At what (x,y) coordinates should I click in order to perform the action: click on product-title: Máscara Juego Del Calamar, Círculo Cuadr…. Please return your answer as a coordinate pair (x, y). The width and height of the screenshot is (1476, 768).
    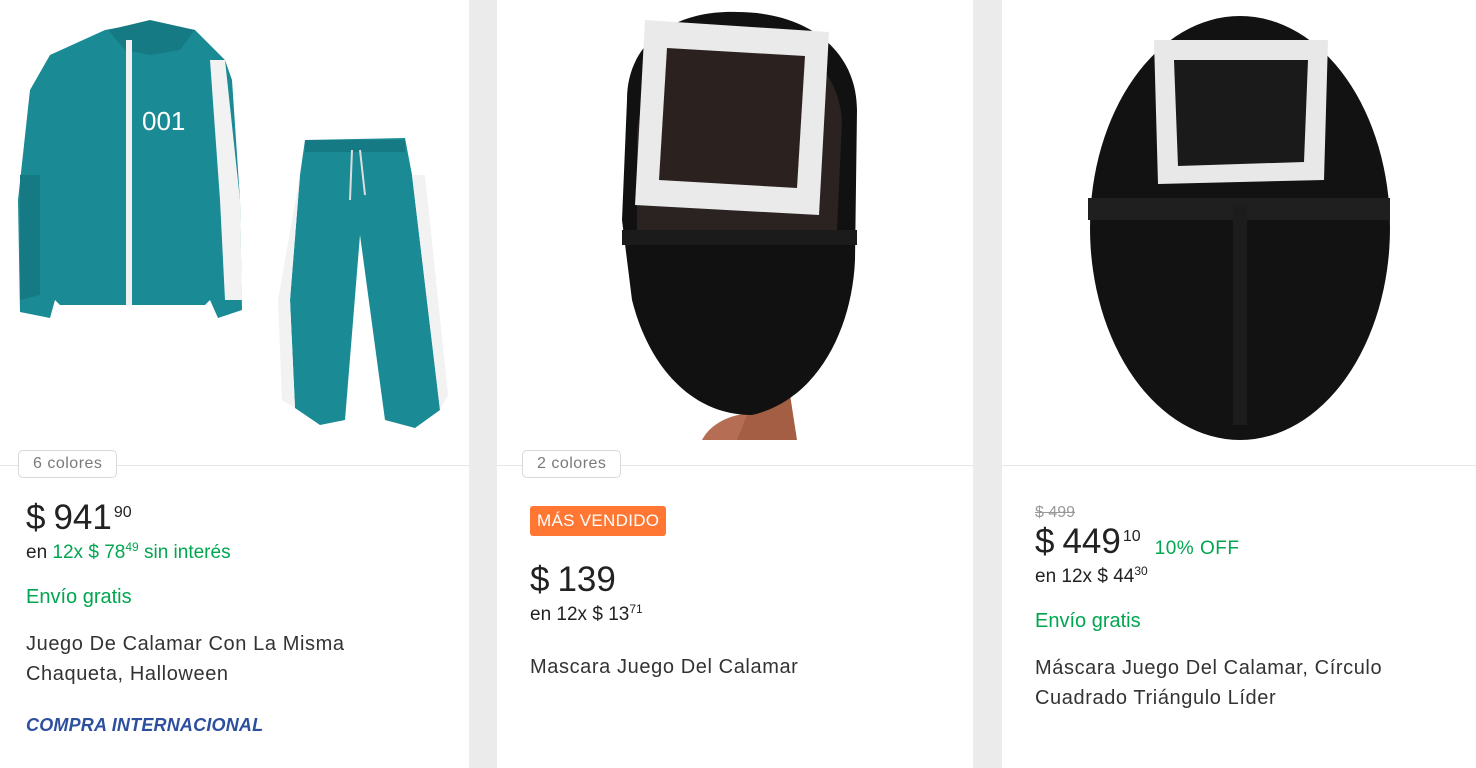
    Looking at the image, I should click on (1255, 683).